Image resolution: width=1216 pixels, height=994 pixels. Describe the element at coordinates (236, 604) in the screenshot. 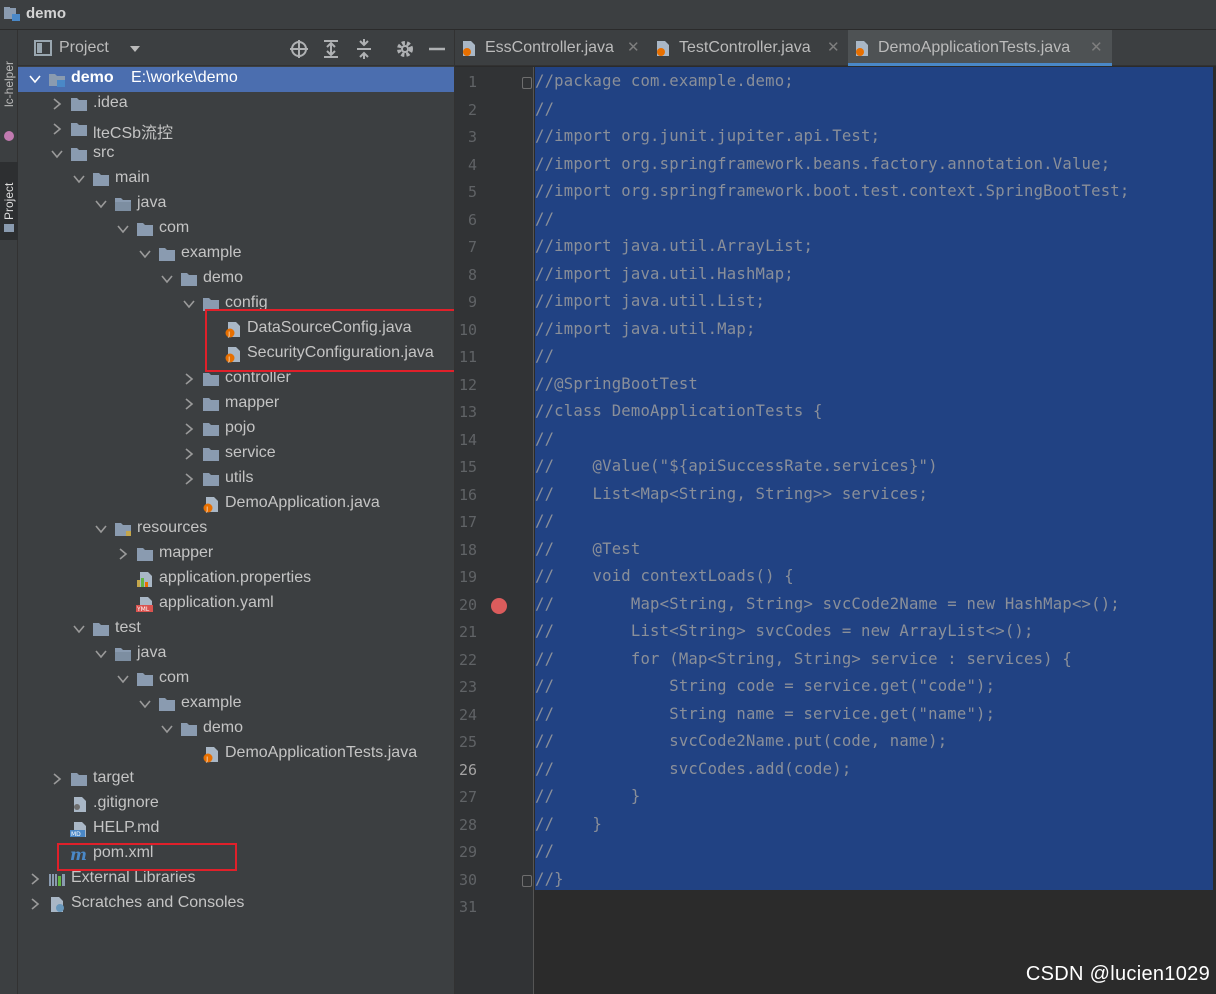

I see `tree-item: YML application.yaml` at that location.